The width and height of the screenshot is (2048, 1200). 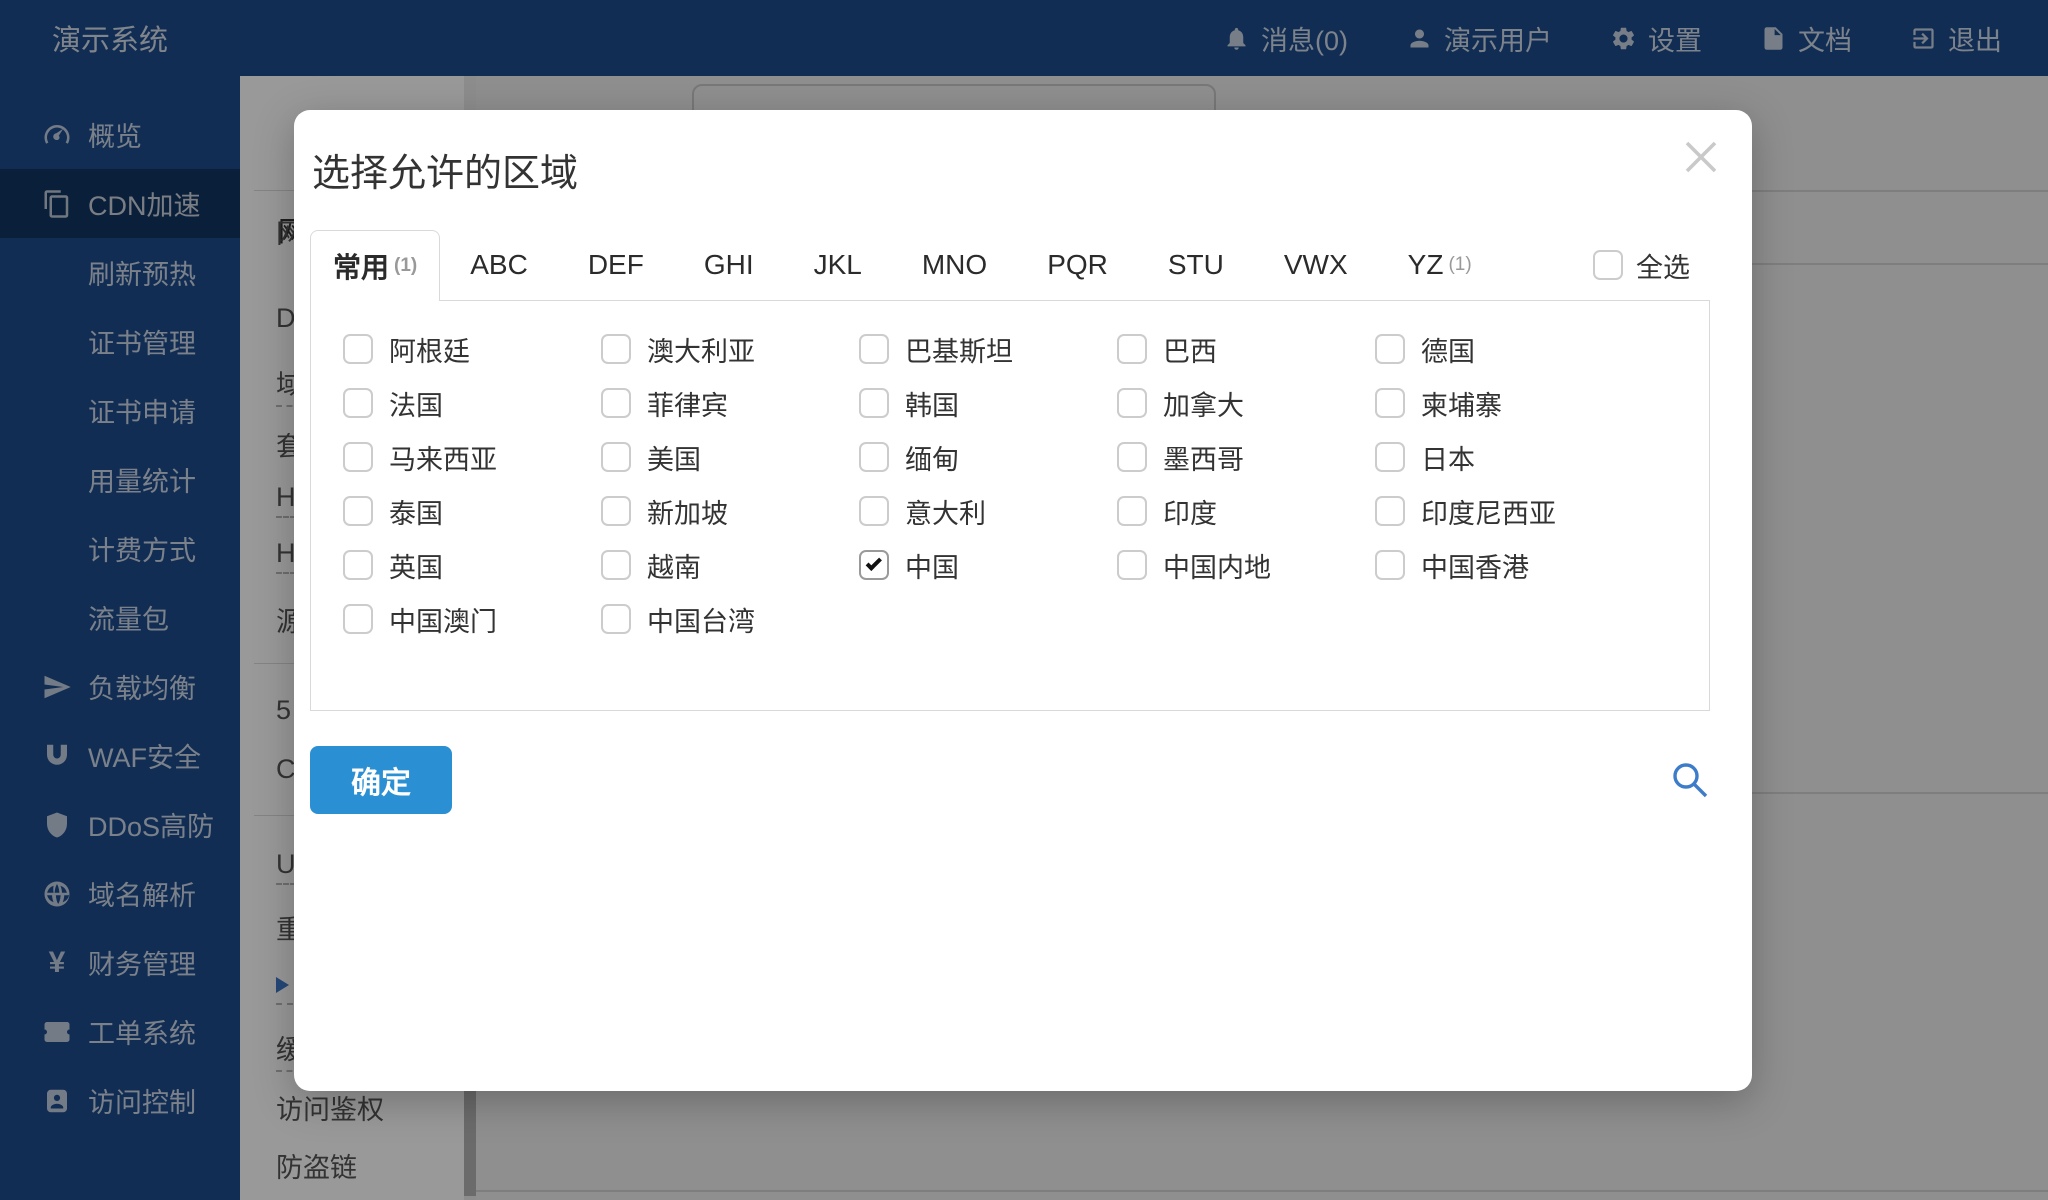 I want to click on region-tabs: 常用 (1) ABC DEF GHI JKL MNO PQR STU VWX YZ (1) 全选, so click(x=1010, y=265).